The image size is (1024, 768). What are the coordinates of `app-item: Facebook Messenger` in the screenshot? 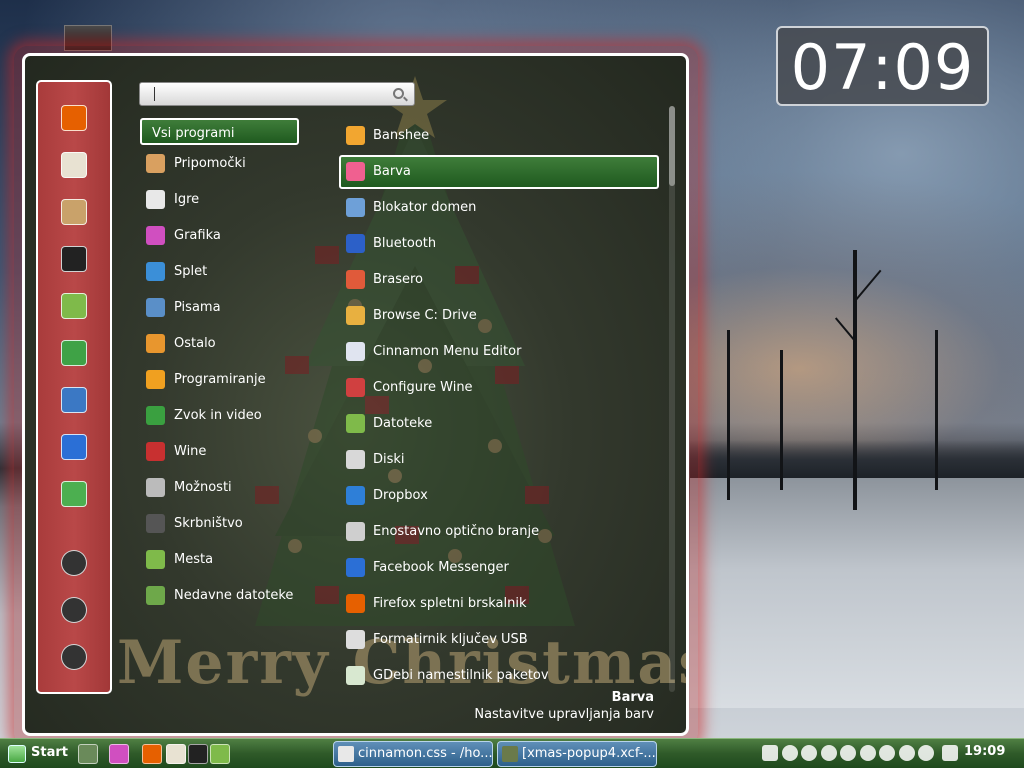 It's located at (499, 568).